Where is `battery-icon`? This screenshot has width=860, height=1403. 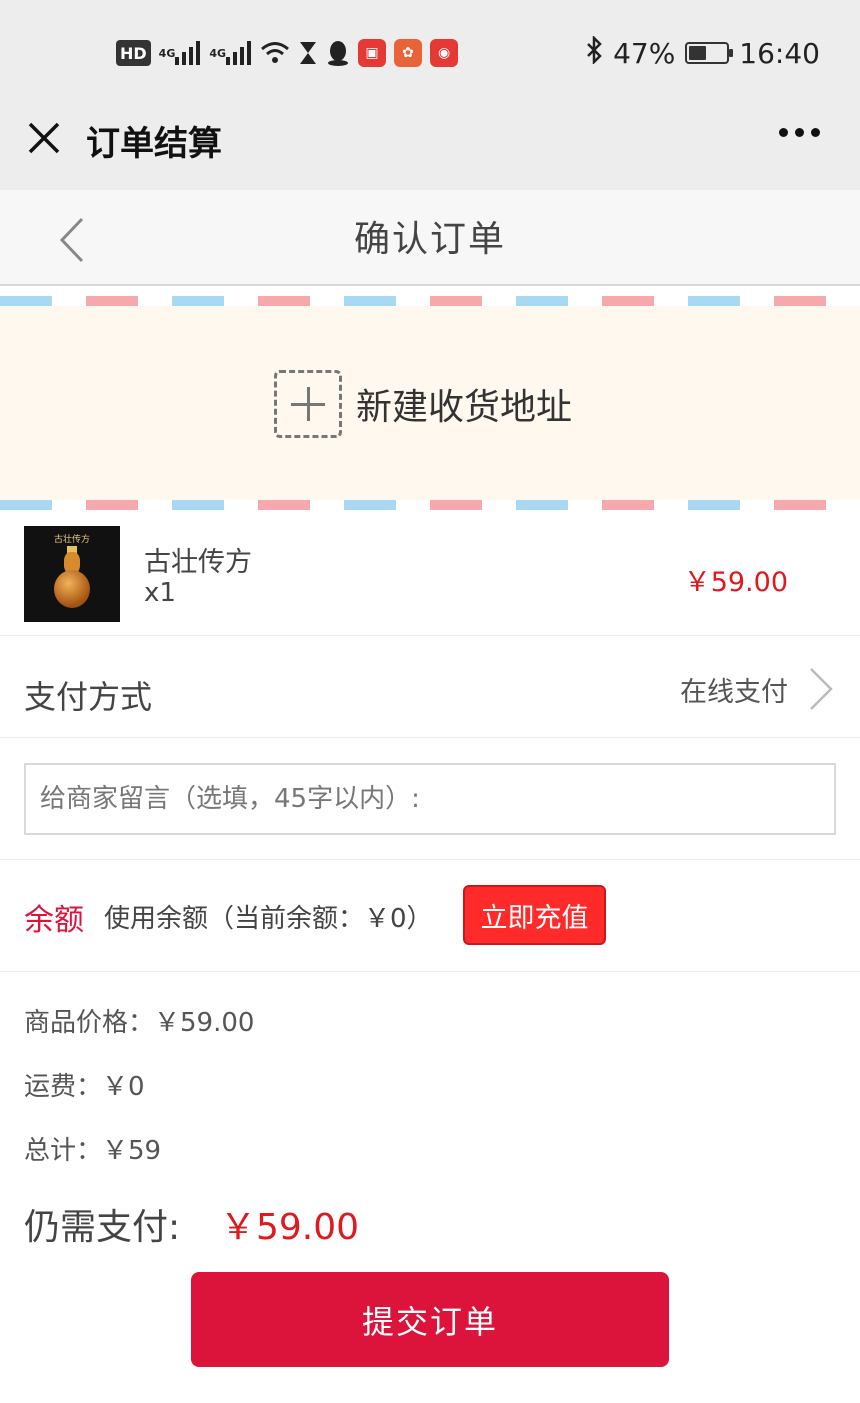
battery-icon is located at coordinates (709, 53).